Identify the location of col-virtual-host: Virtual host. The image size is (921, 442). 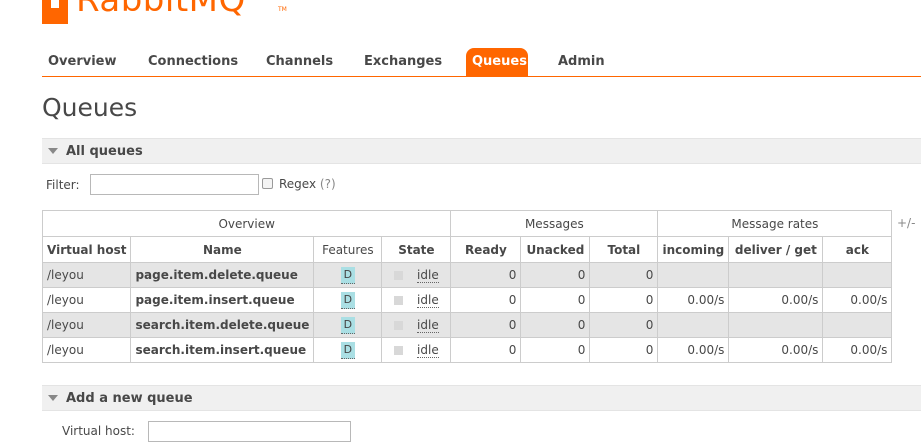
(86, 249).